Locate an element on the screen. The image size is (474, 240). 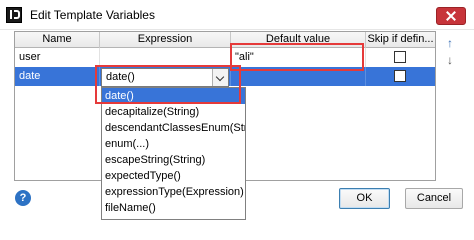
ok-button: OK is located at coordinates (364, 198).